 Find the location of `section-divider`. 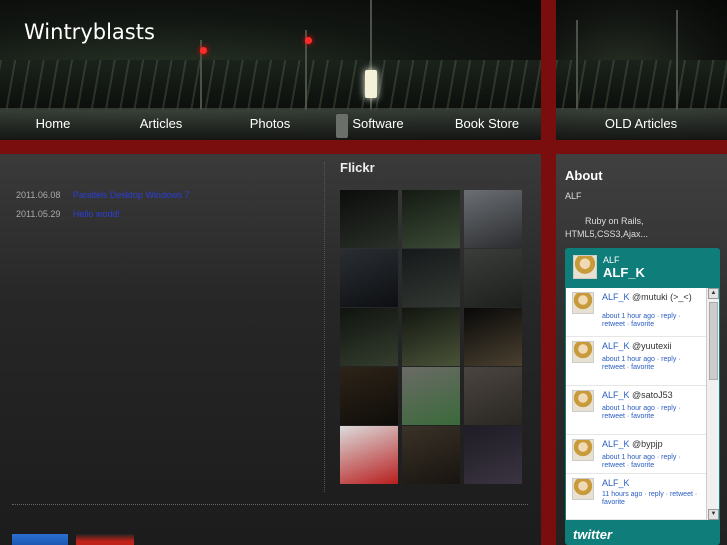

section-divider is located at coordinates (270, 504).